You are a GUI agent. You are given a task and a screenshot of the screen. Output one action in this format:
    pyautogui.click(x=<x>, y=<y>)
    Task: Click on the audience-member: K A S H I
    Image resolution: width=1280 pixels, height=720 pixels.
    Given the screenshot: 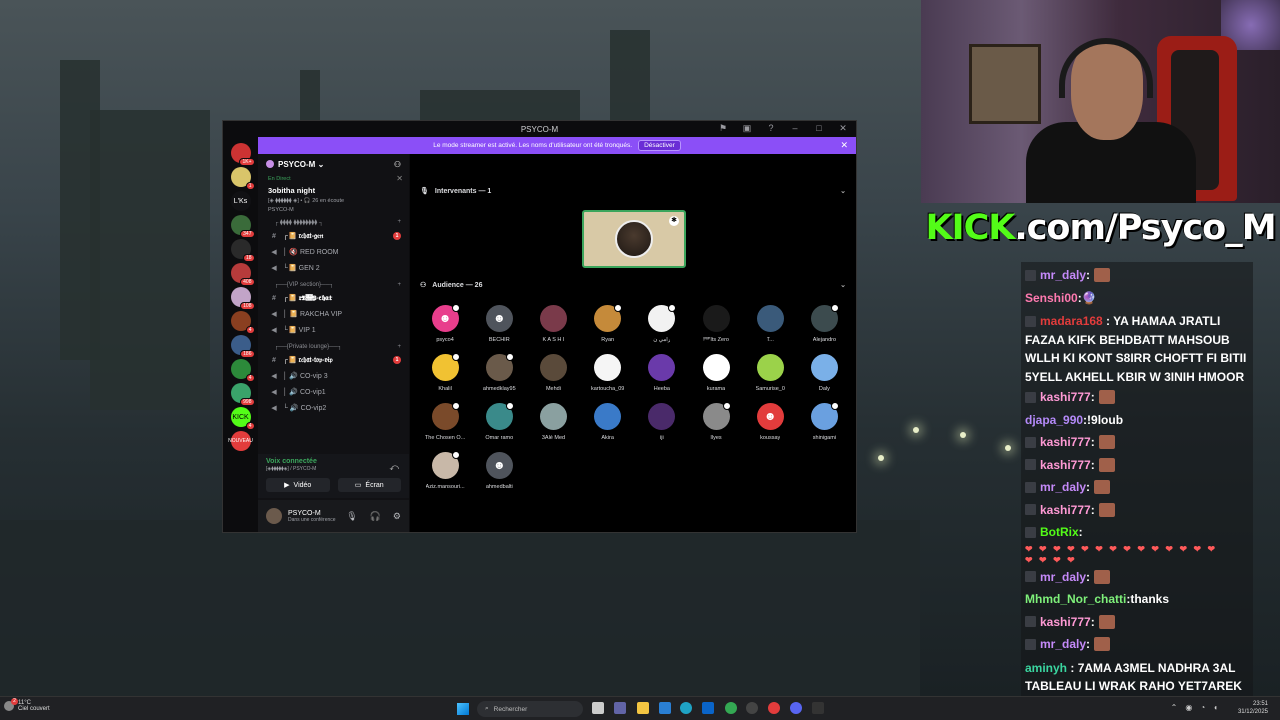 What is the action you would take?
    pyautogui.click(x=553, y=326)
    